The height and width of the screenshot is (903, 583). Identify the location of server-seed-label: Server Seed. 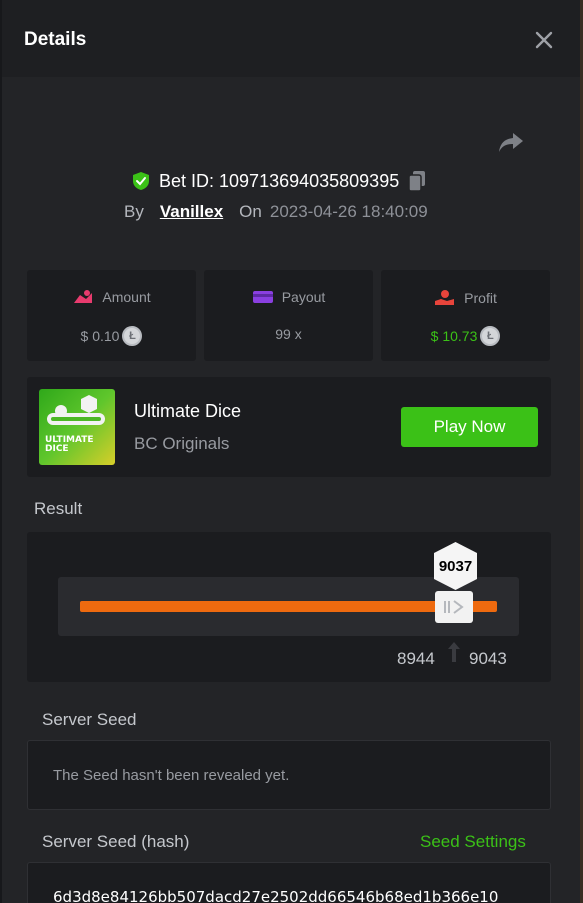
(89, 719).